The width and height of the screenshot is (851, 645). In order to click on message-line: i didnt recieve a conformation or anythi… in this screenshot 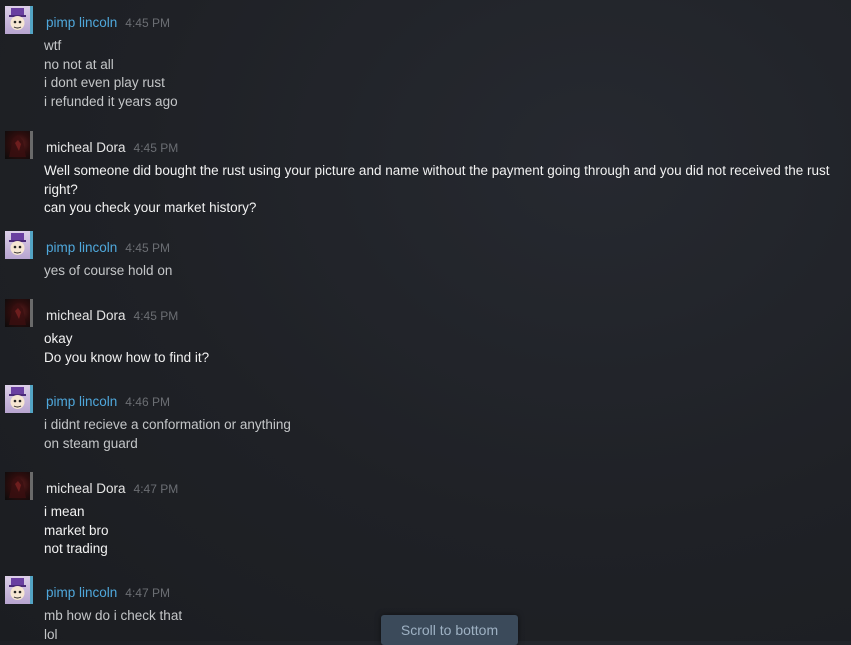, I will do `click(167, 424)`.